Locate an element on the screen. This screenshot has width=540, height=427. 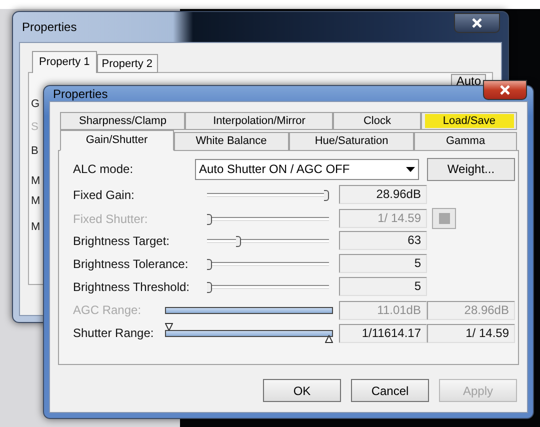
tab: Hue/Saturation is located at coordinates (351, 141).